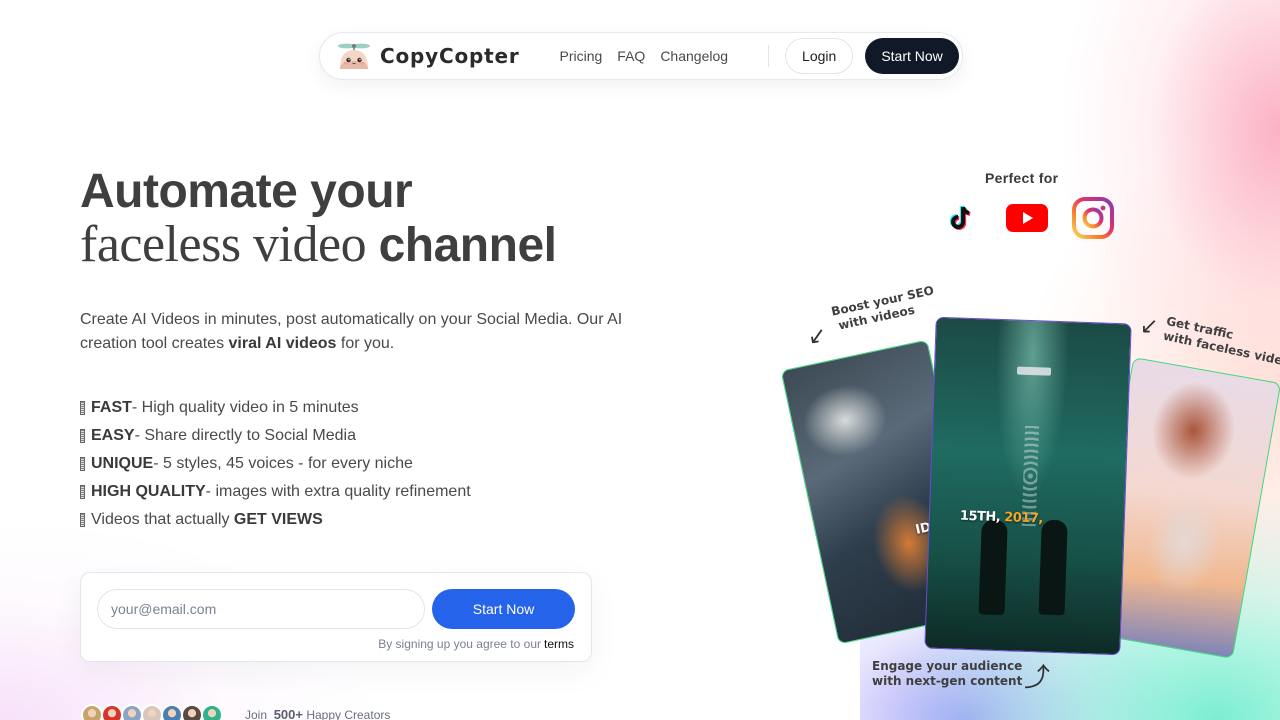 This screenshot has width=1280, height=720. What do you see at coordinates (148, 491) in the screenshot?
I see `feature-label: HIGH QUALITY` at bounding box center [148, 491].